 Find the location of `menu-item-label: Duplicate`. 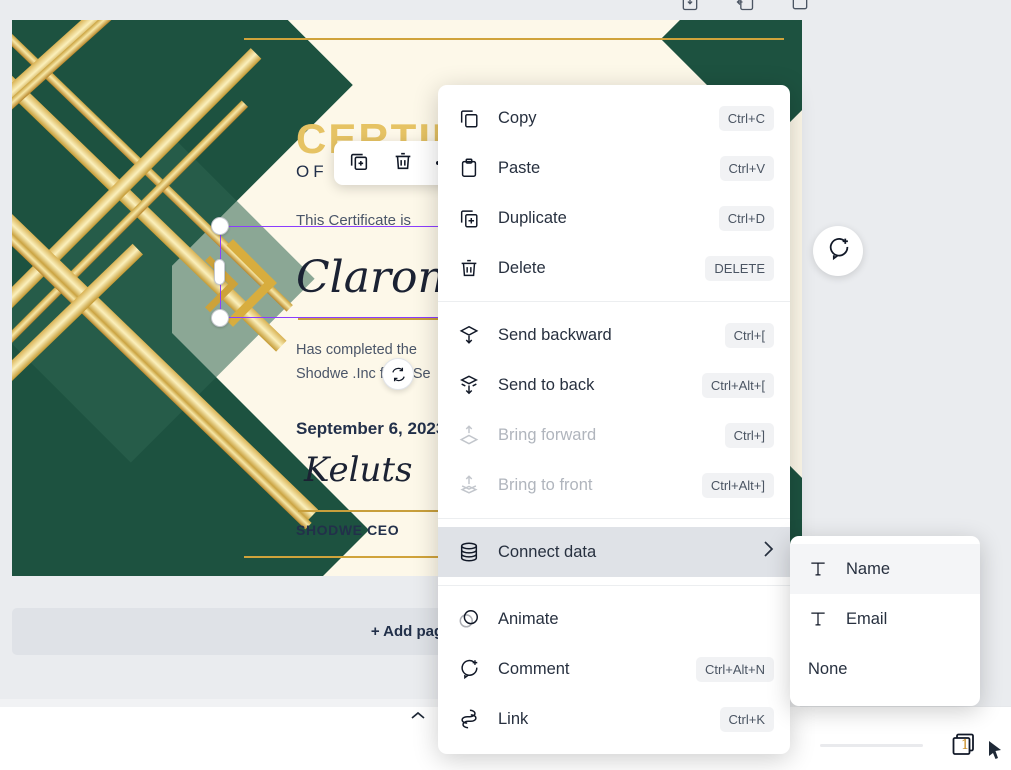

menu-item-label: Duplicate is located at coordinates (532, 217).